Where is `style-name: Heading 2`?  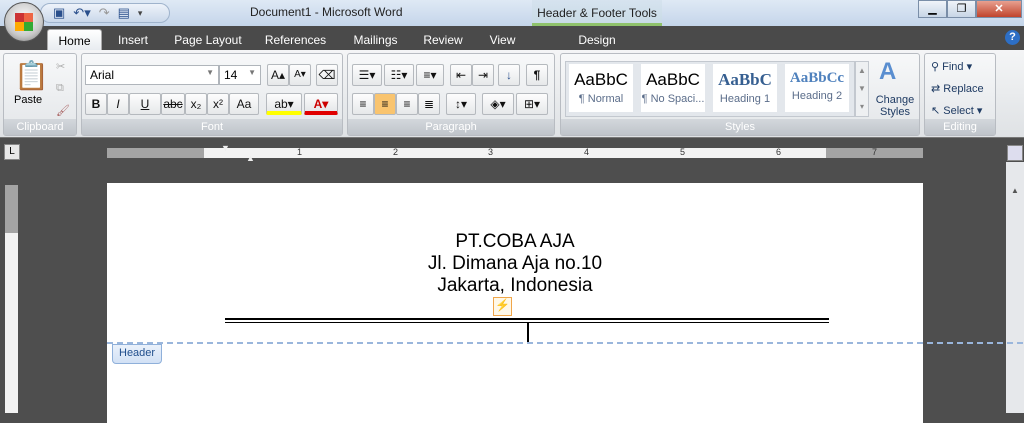 style-name: Heading 2 is located at coordinates (817, 96).